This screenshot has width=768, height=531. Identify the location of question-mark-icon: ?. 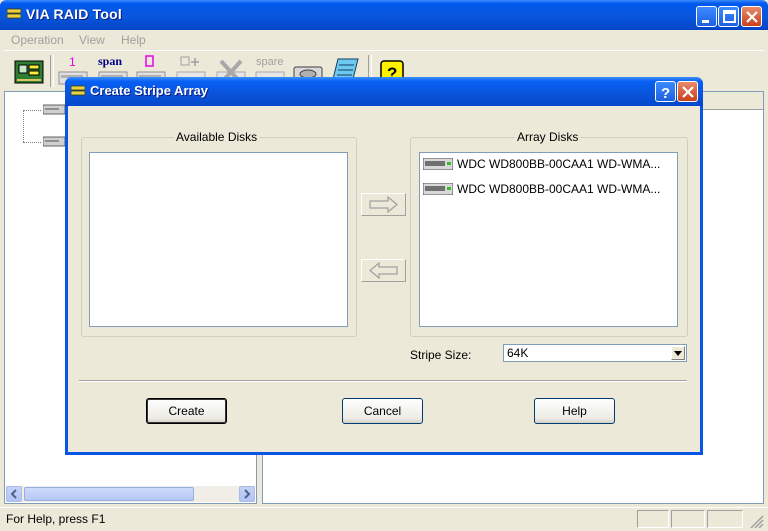
(665, 93).